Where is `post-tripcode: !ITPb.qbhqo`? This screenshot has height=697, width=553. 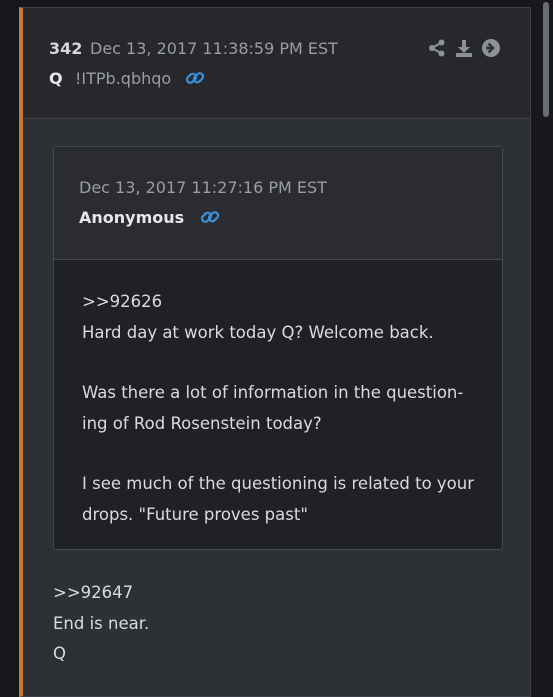
post-tripcode: !ITPb.qbhqo is located at coordinates (123, 78).